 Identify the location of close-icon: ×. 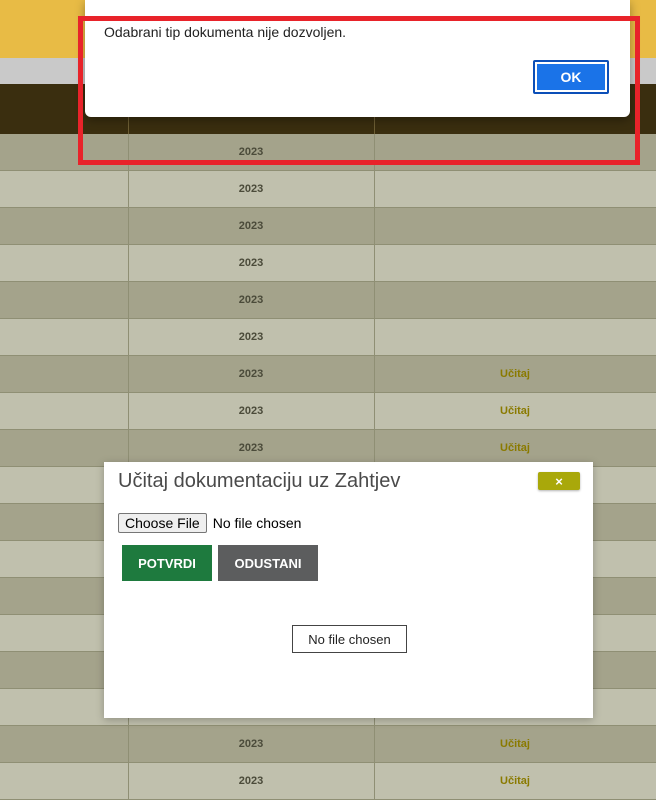
(559, 481).